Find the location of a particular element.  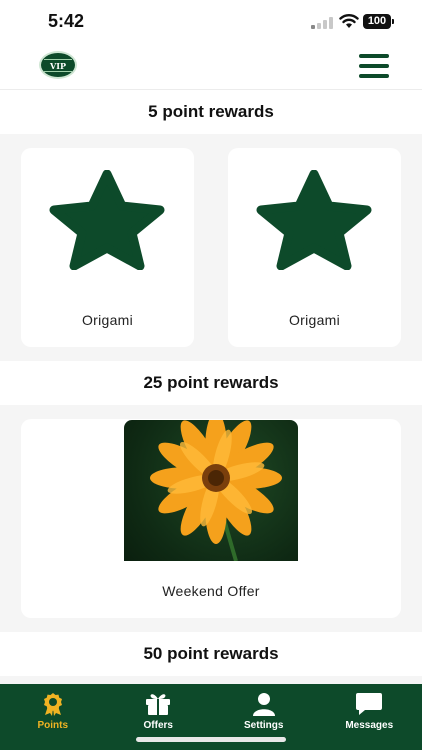

section-title-50-points: 50 point rewards is located at coordinates (211, 654).